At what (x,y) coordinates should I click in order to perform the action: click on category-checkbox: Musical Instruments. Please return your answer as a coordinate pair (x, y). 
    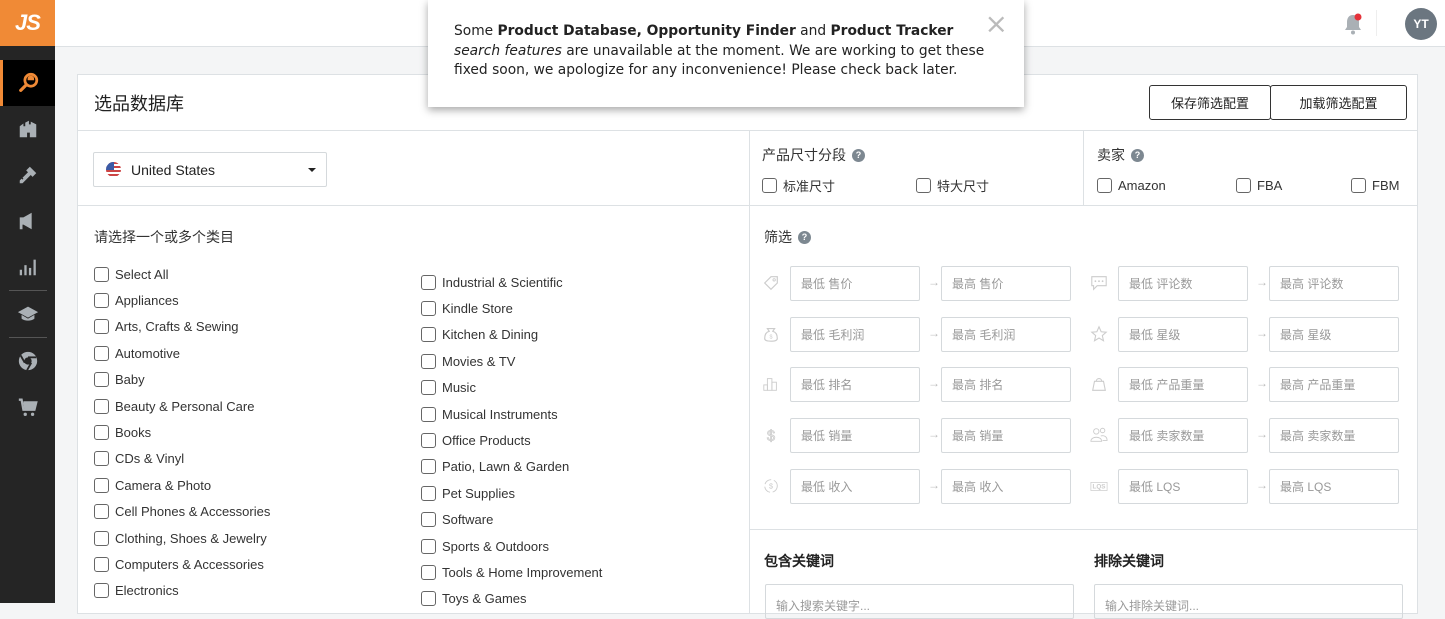
    Looking at the image, I should click on (511, 414).